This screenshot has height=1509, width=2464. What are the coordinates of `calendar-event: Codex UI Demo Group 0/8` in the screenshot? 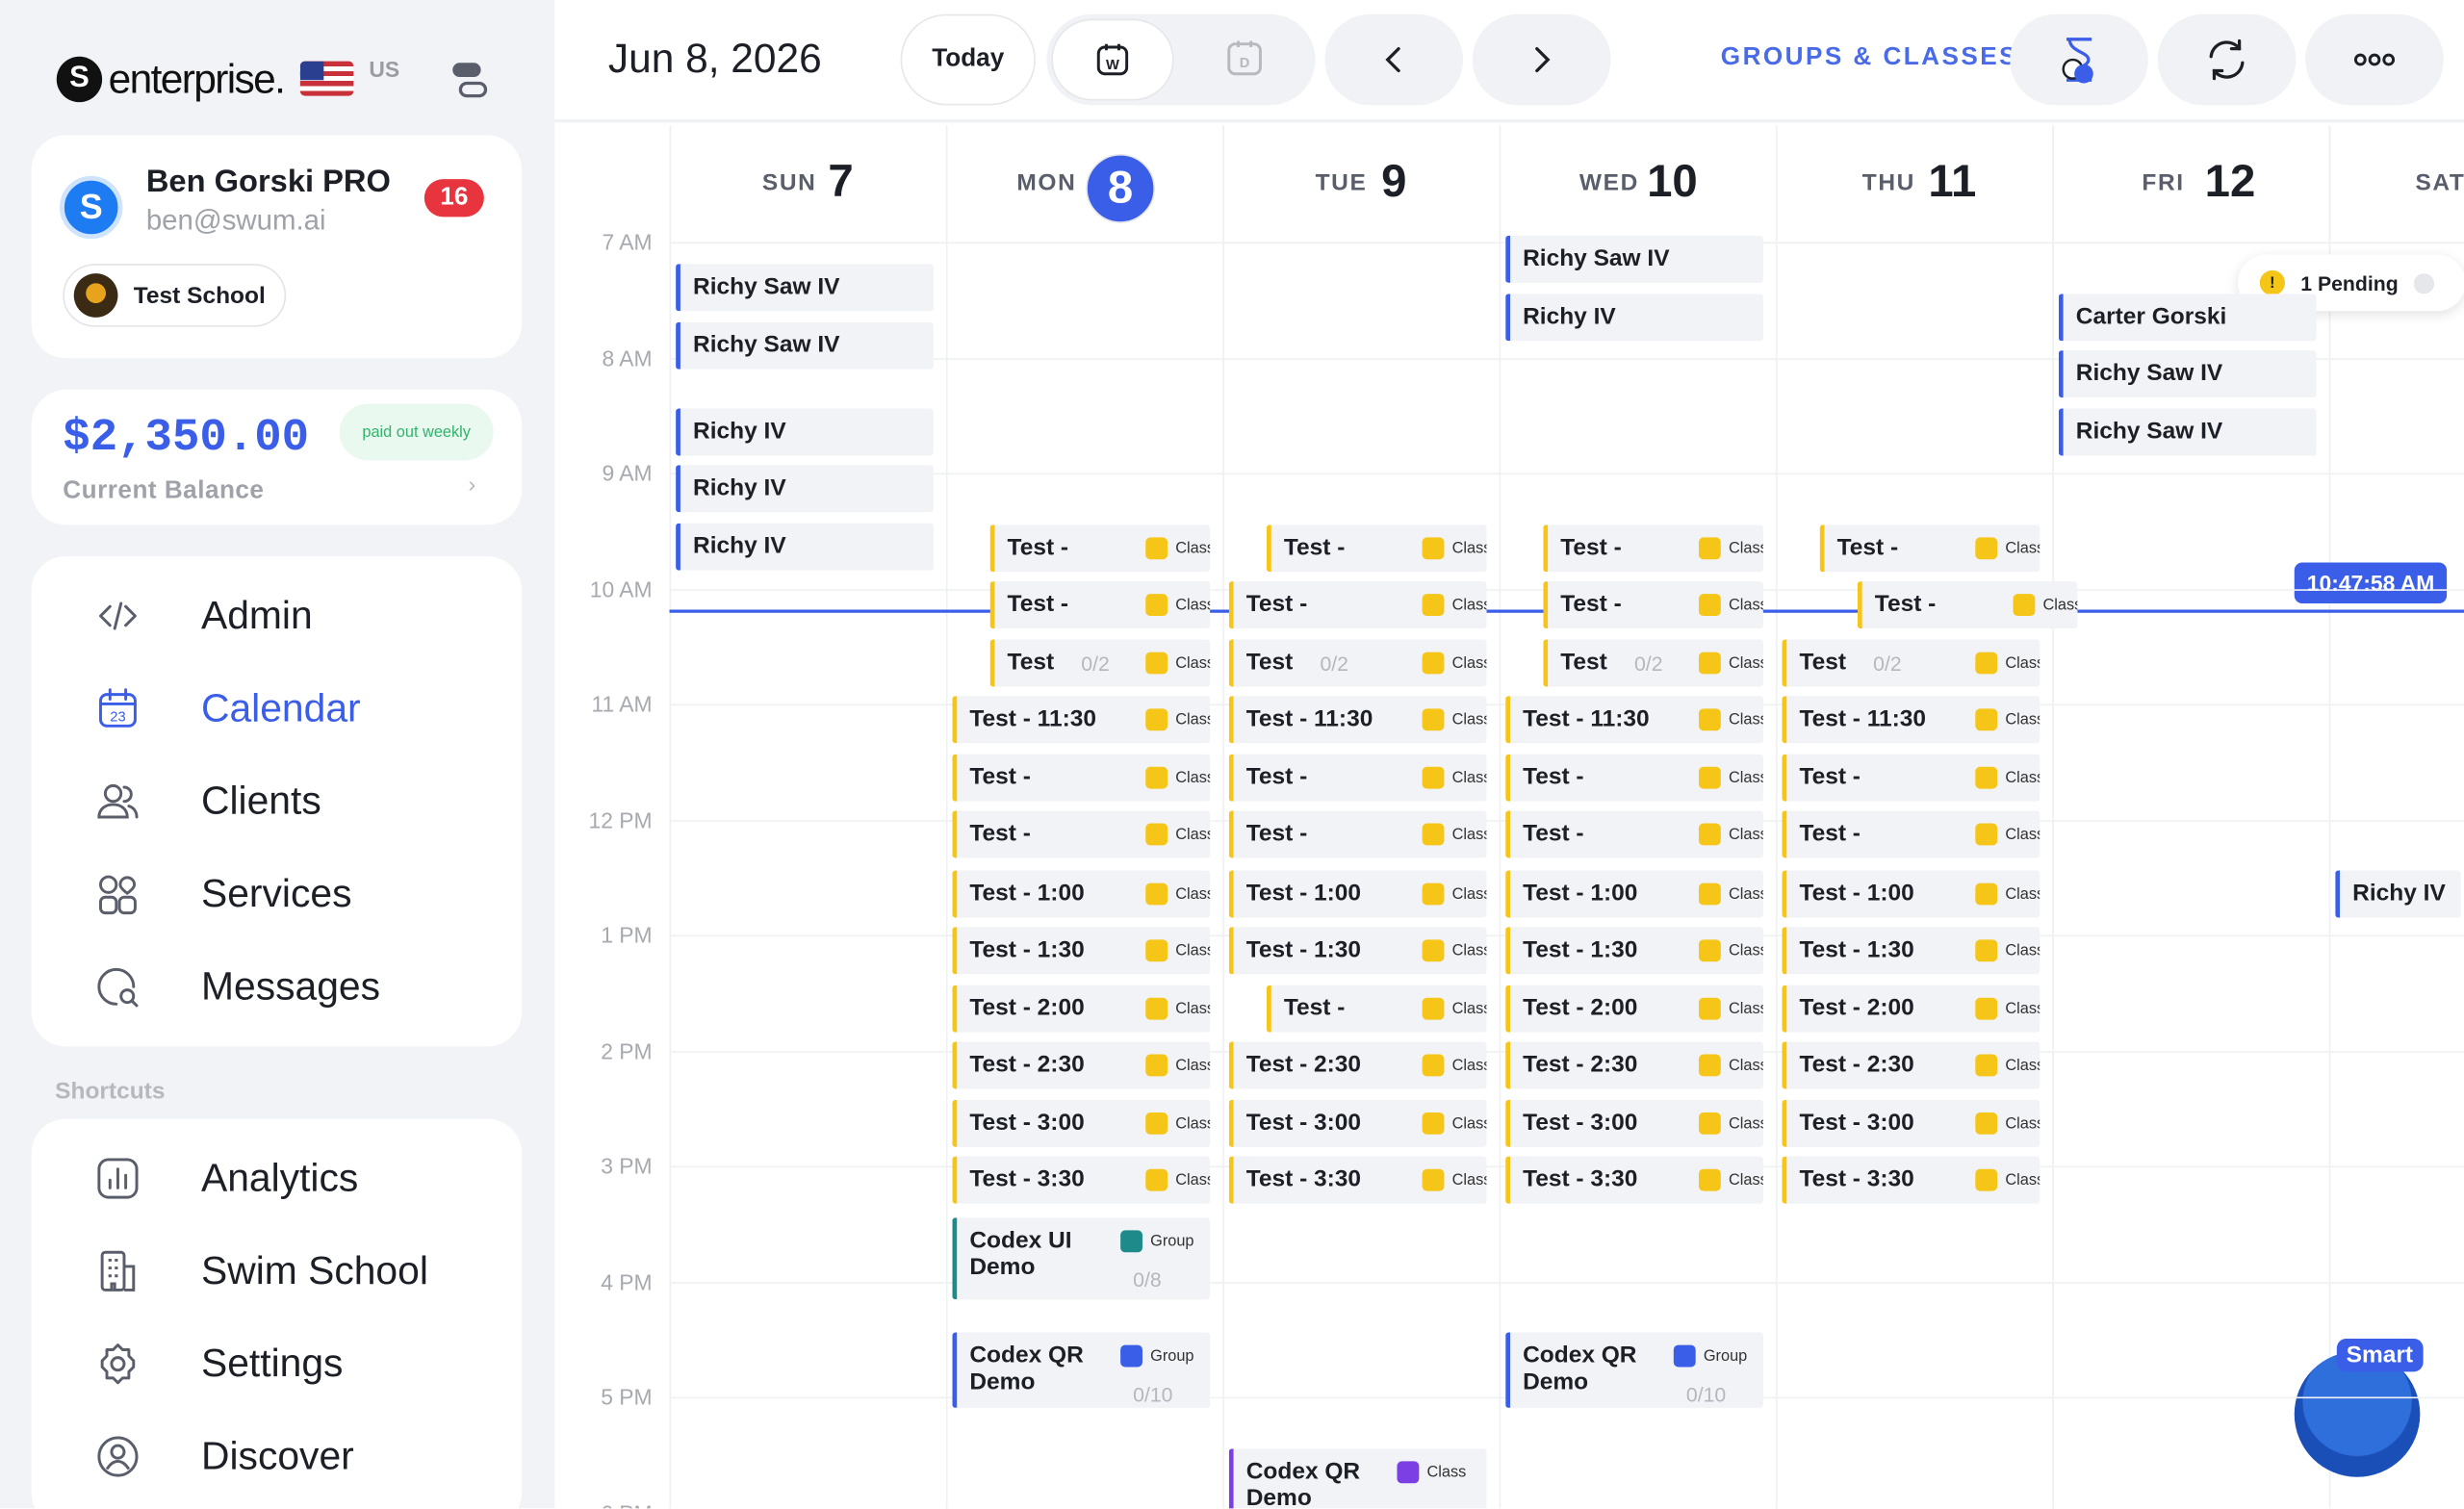 It's located at (1081, 1258).